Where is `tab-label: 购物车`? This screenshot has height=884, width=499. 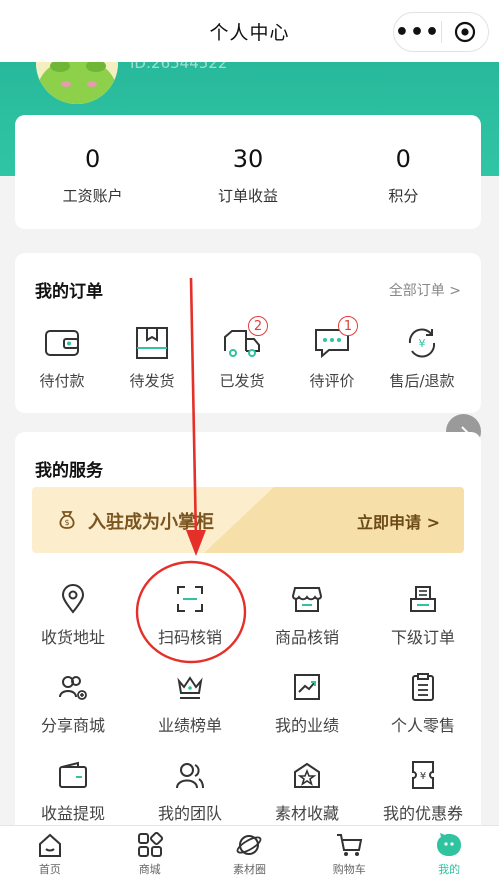 tab-label: 购物车 is located at coordinates (349, 869).